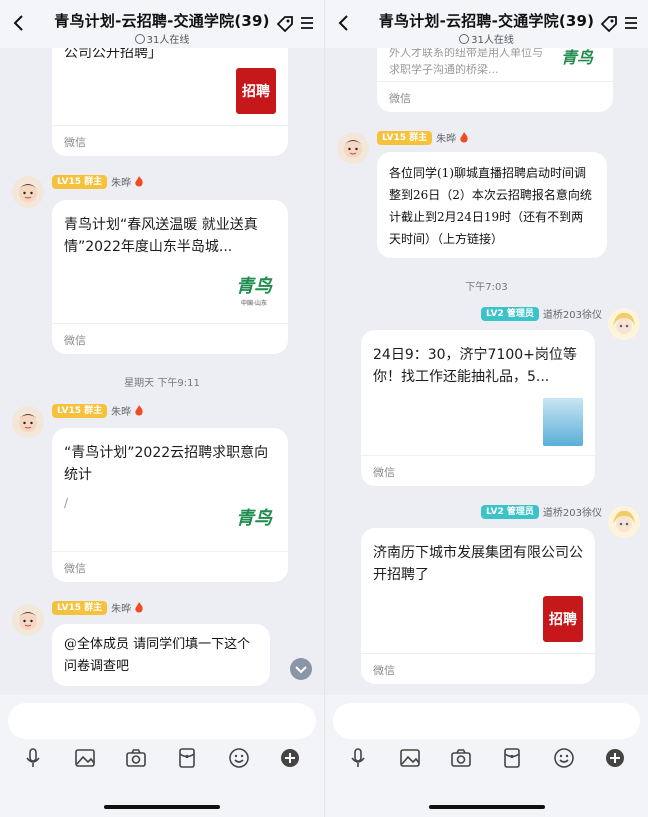 The image size is (648, 817). I want to click on link-card: 24日9：30，济宁7100+岗位等你！找工作还能抽礼品，5... 微信, so click(478, 408).